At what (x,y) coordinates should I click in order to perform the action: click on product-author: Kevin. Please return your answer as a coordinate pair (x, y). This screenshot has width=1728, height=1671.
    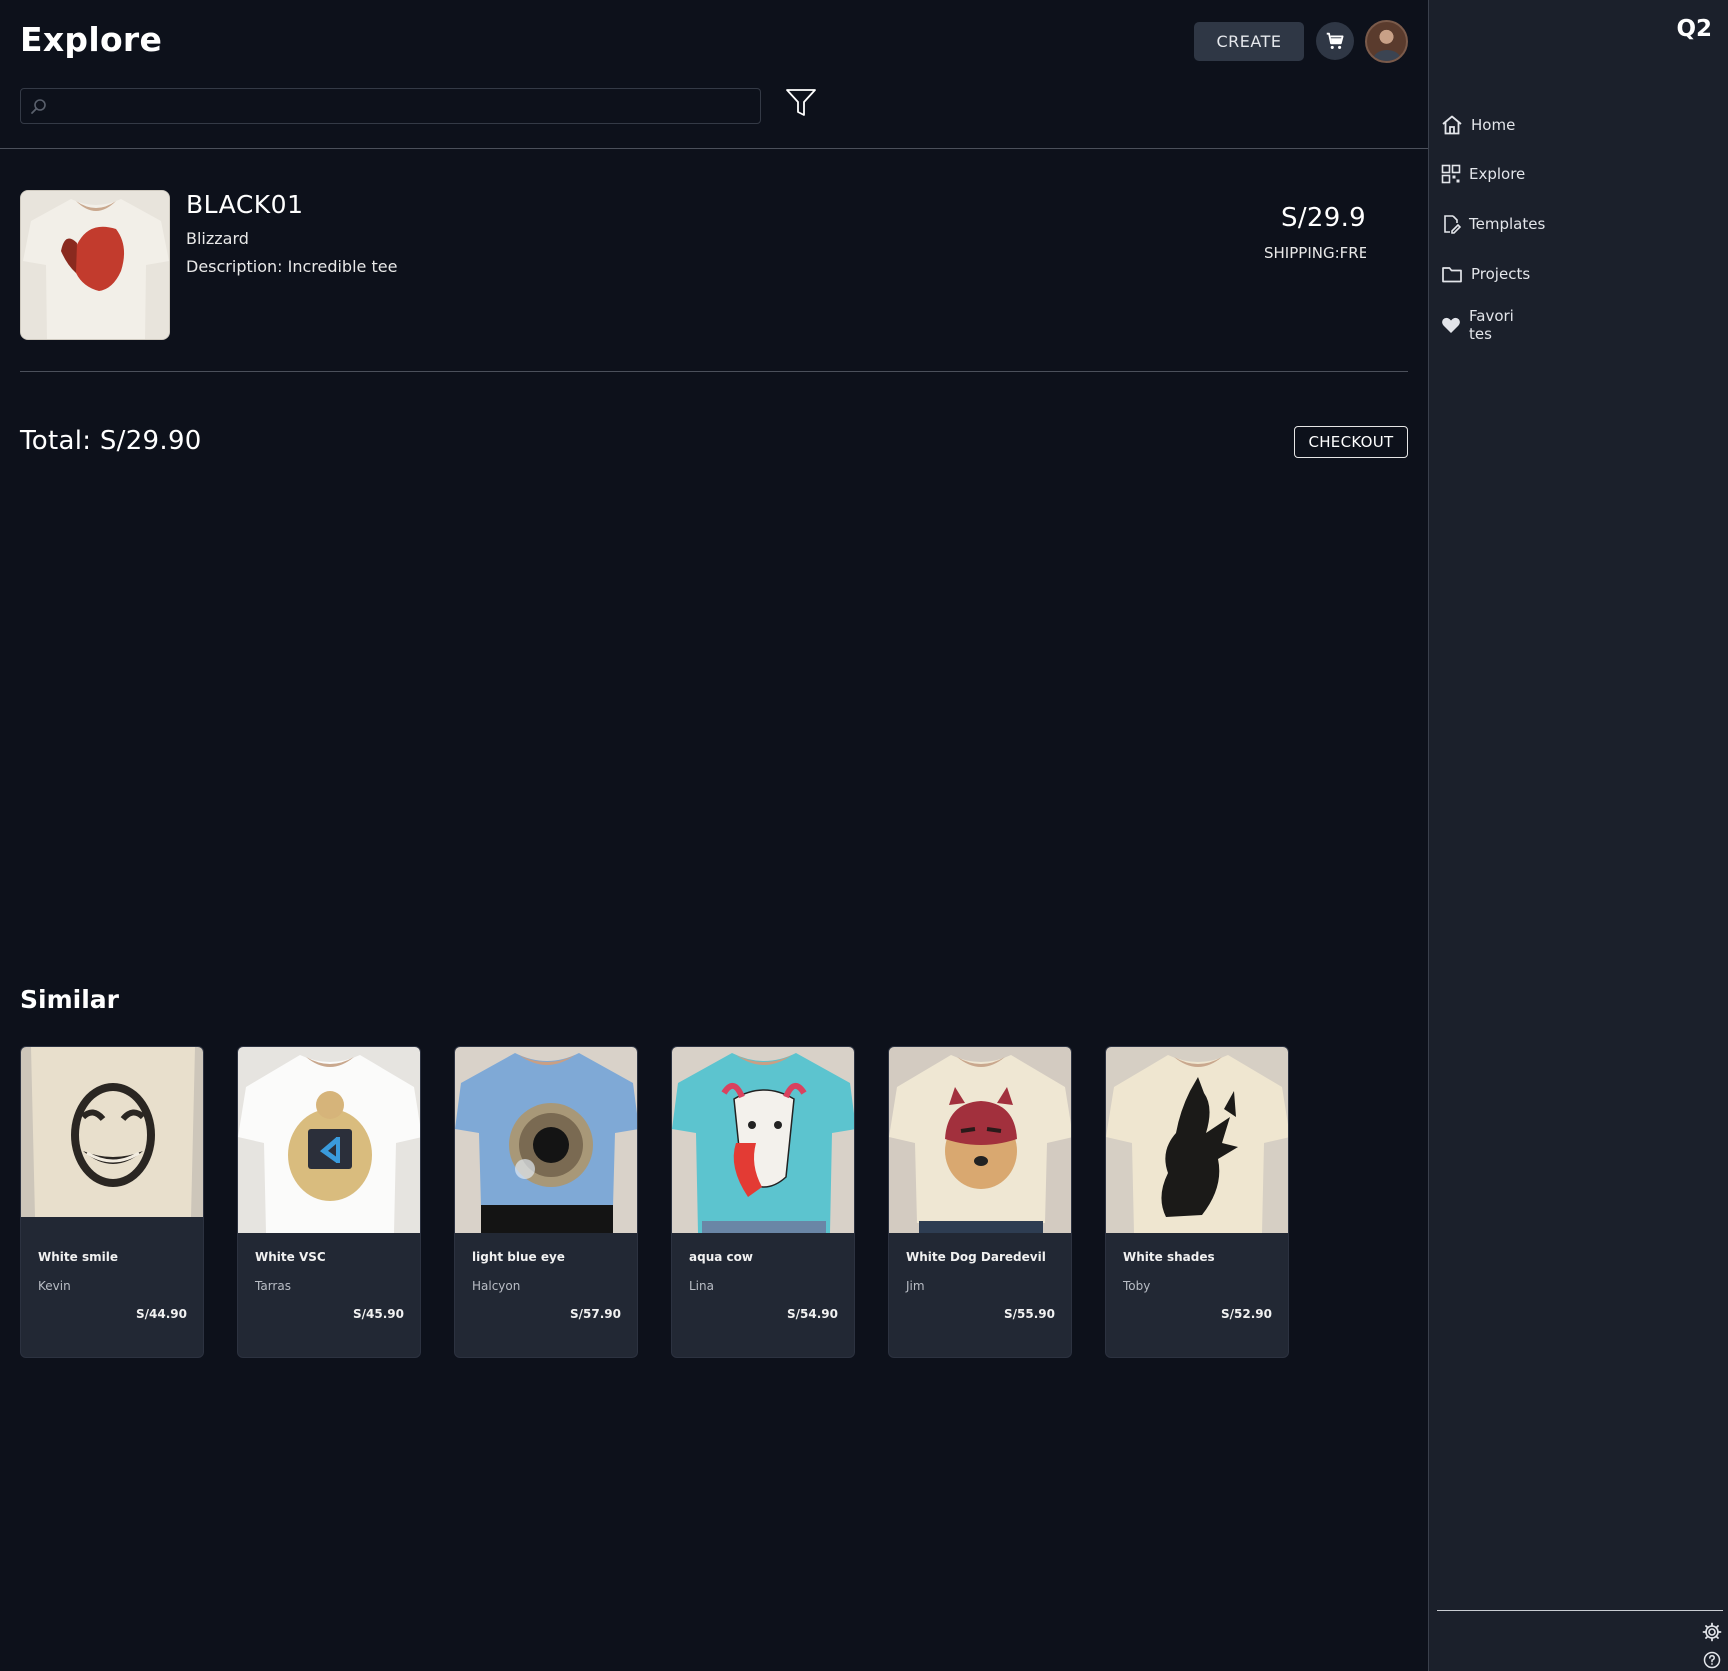
    Looking at the image, I should click on (54, 1286).